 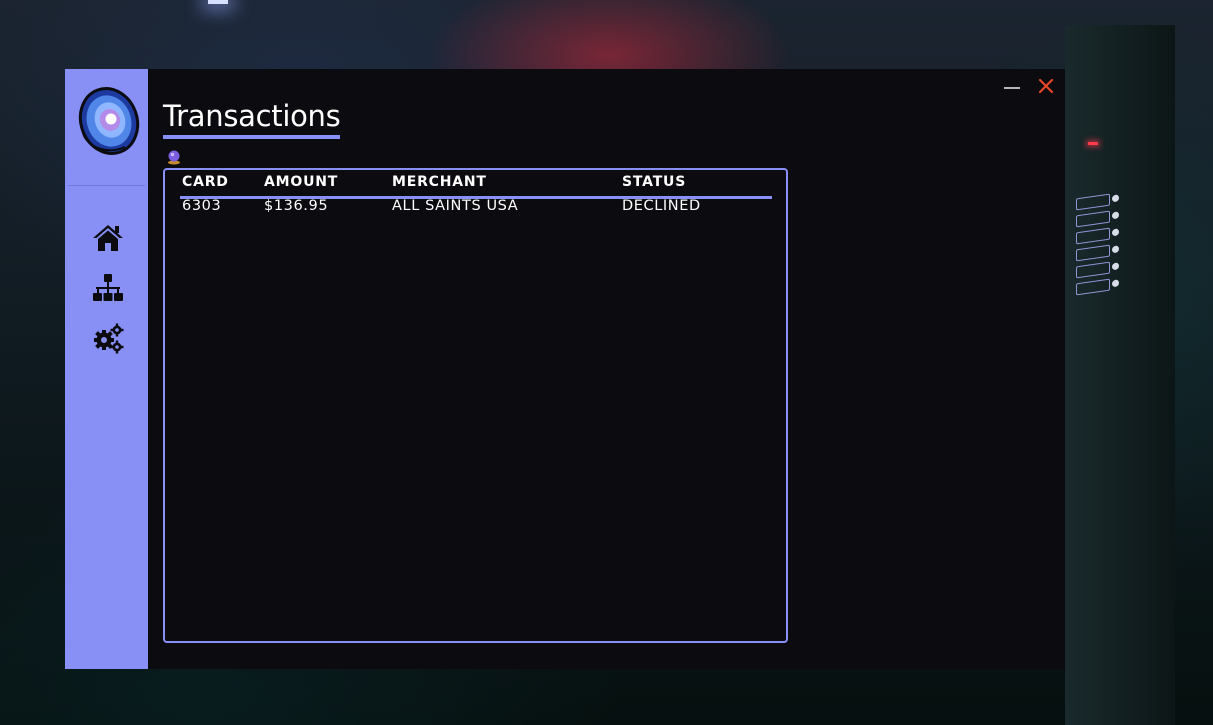 I want to click on cell-amount: $136.95, so click(x=296, y=206).